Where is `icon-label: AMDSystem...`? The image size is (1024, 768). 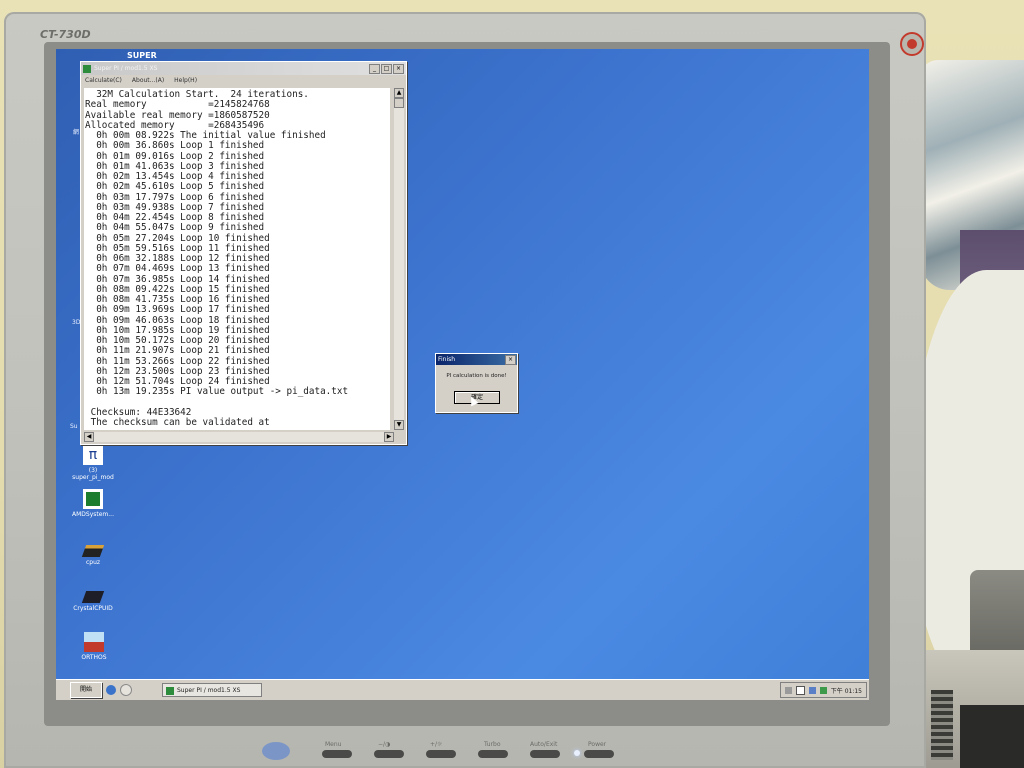 icon-label: AMDSystem... is located at coordinates (93, 514).